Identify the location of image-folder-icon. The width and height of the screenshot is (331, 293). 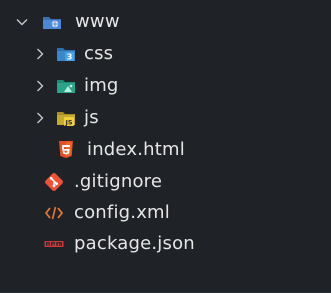
(66, 86).